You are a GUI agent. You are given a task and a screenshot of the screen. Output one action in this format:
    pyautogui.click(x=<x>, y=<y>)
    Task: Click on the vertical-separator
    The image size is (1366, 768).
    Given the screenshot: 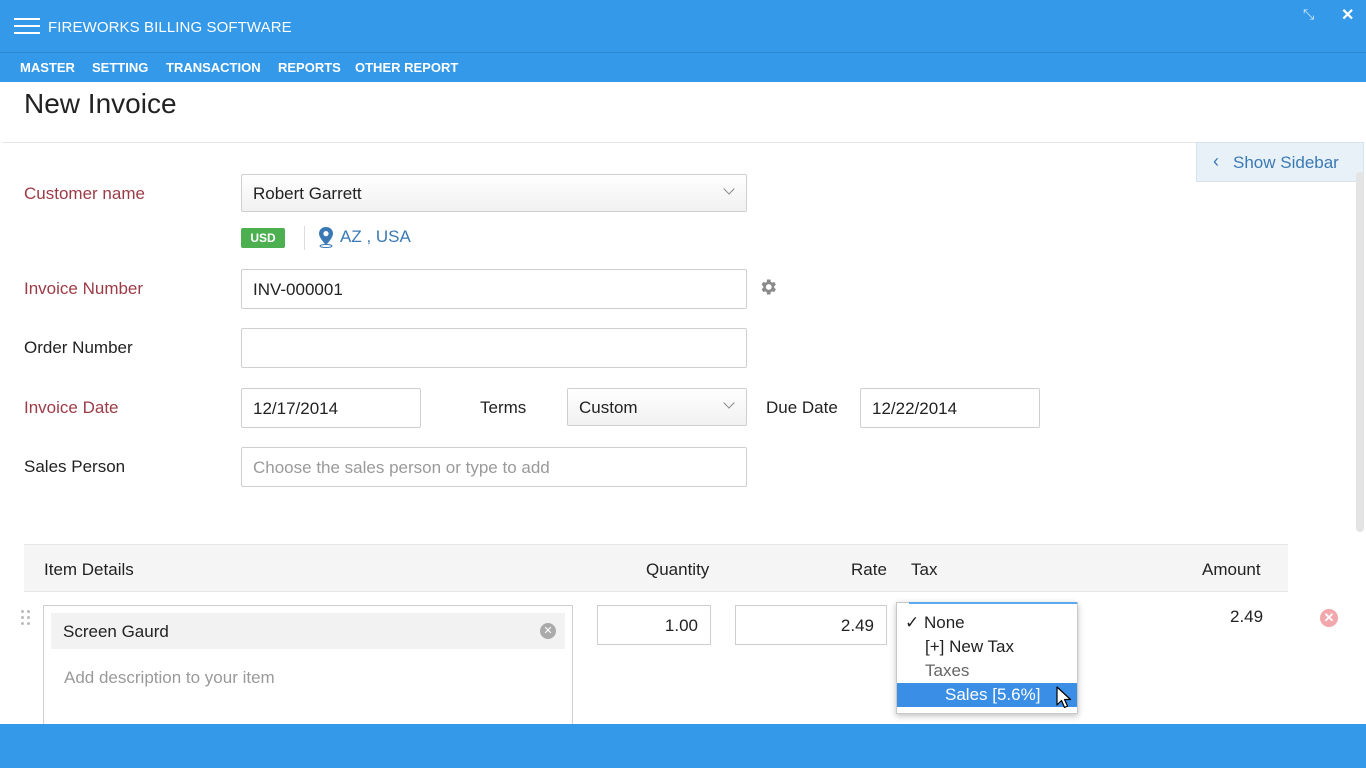 What is the action you would take?
    pyautogui.click(x=304, y=238)
    